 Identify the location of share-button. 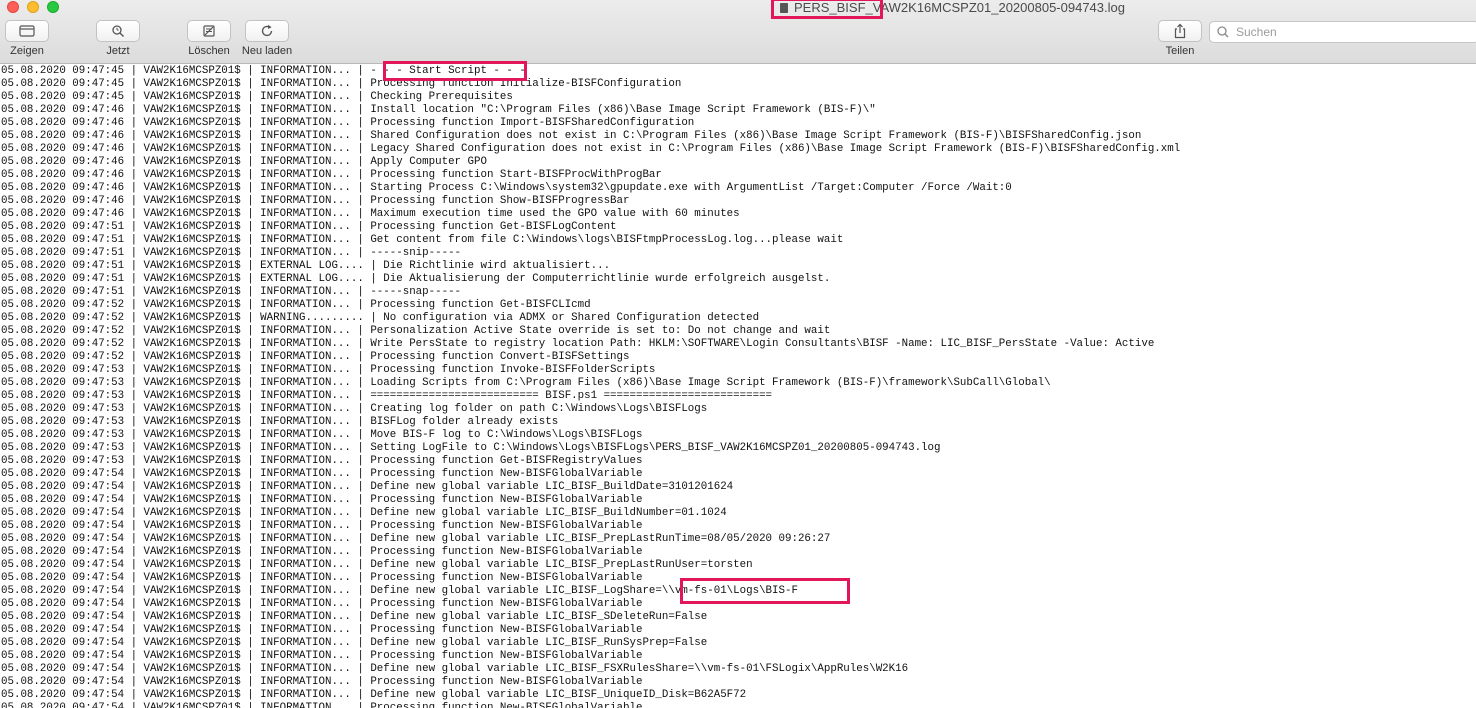
(1180, 31).